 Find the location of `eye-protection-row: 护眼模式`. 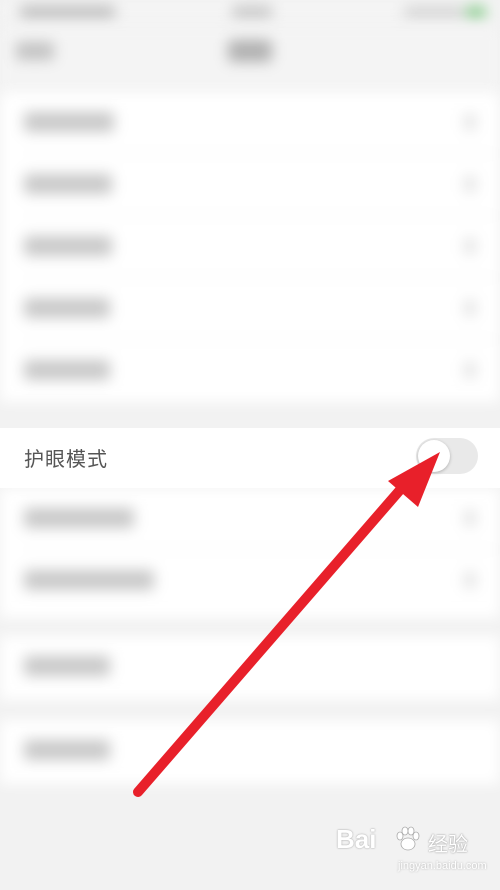

eye-protection-row: 护眼模式 is located at coordinates (250, 458).